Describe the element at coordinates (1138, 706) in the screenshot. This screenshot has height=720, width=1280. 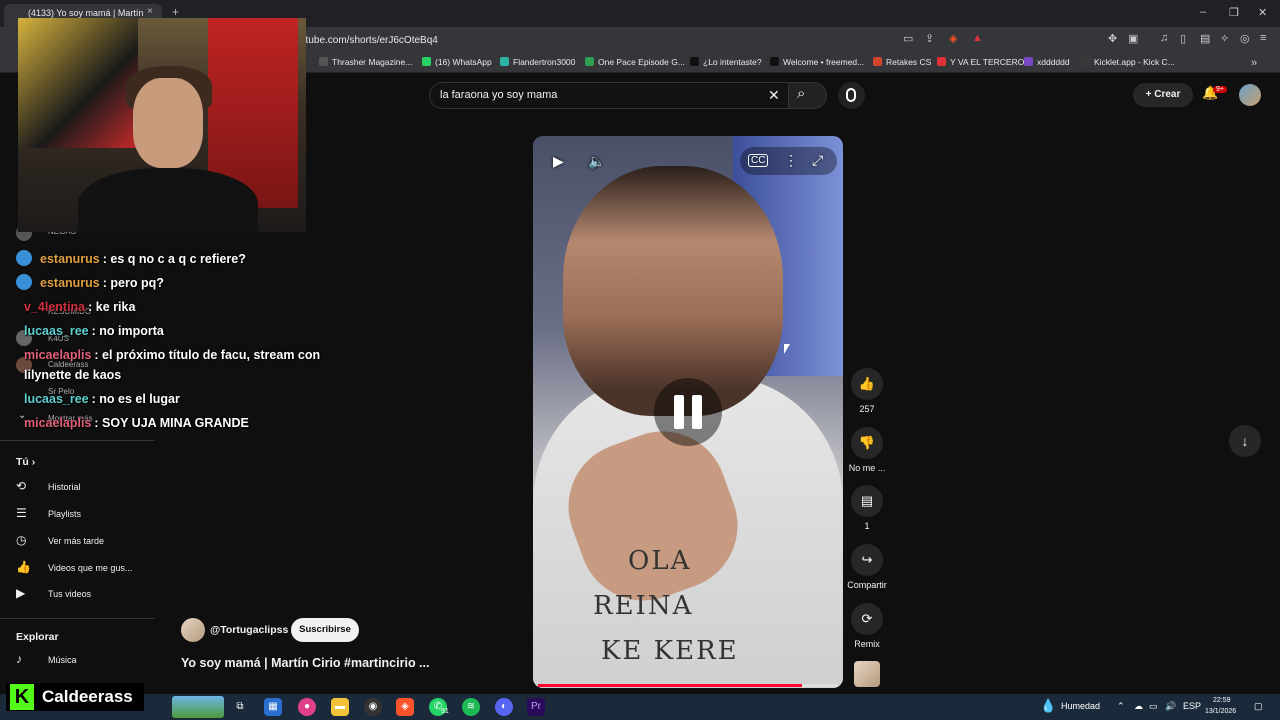
I see `tray-app-icon: ☁` at that location.